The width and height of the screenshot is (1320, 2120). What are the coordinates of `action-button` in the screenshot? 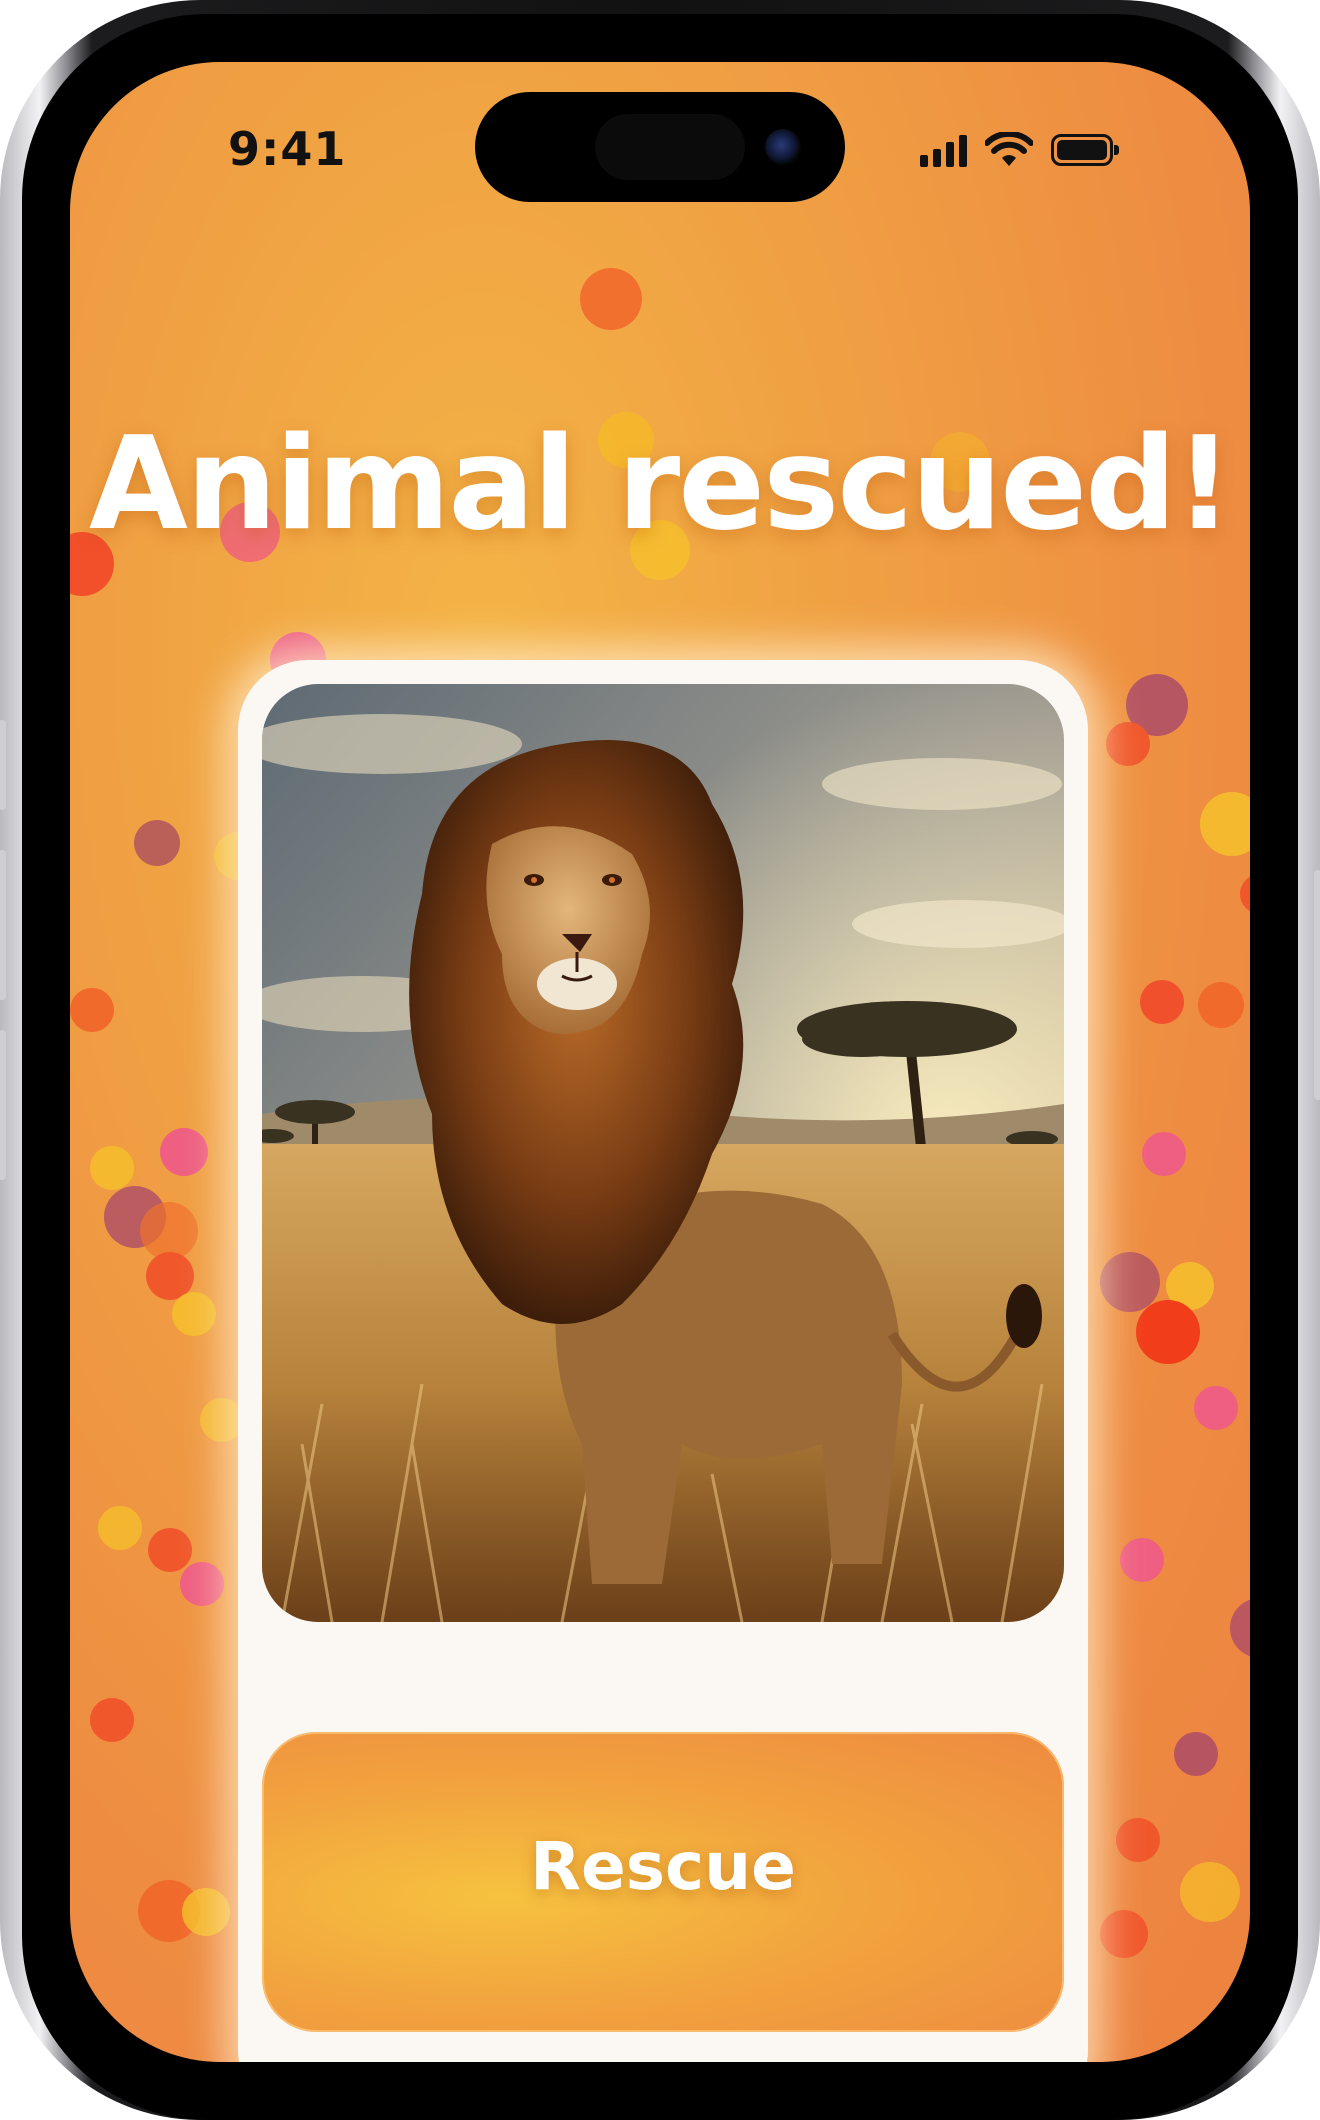 It's located at (3, 765).